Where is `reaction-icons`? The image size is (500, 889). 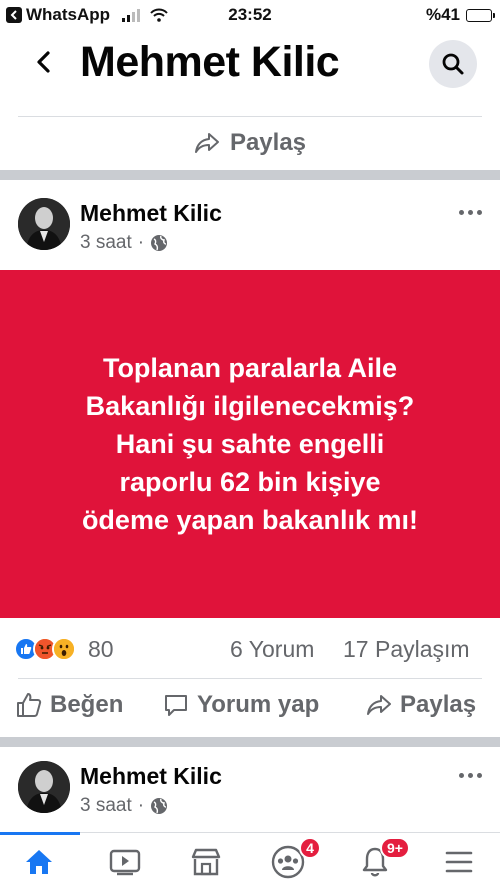
reaction-icons is located at coordinates (45, 649).